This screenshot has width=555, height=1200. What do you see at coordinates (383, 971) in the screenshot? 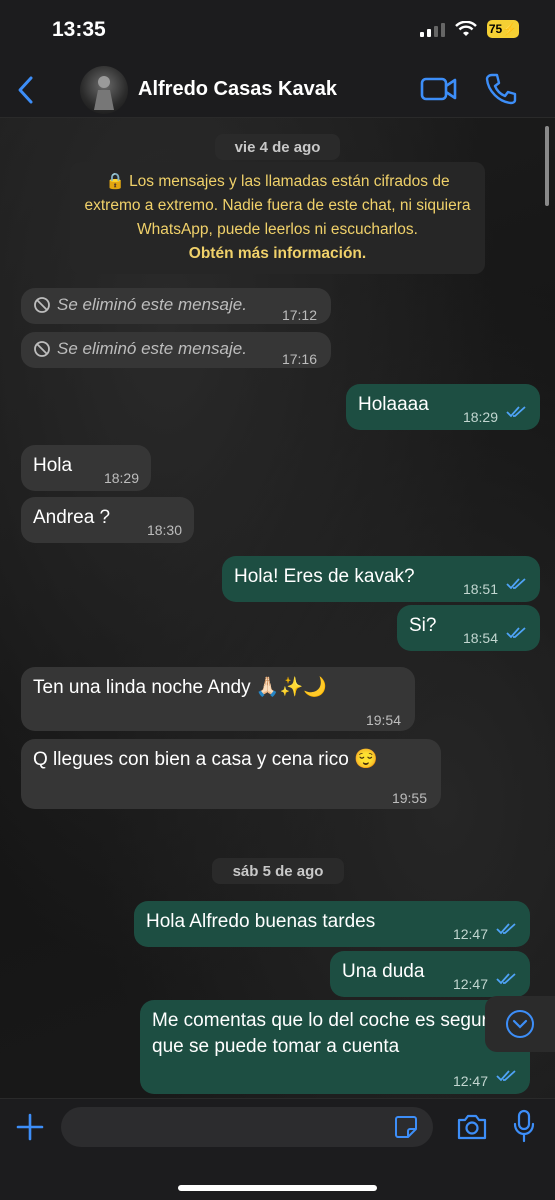
I see `message-text: Una duda` at bounding box center [383, 971].